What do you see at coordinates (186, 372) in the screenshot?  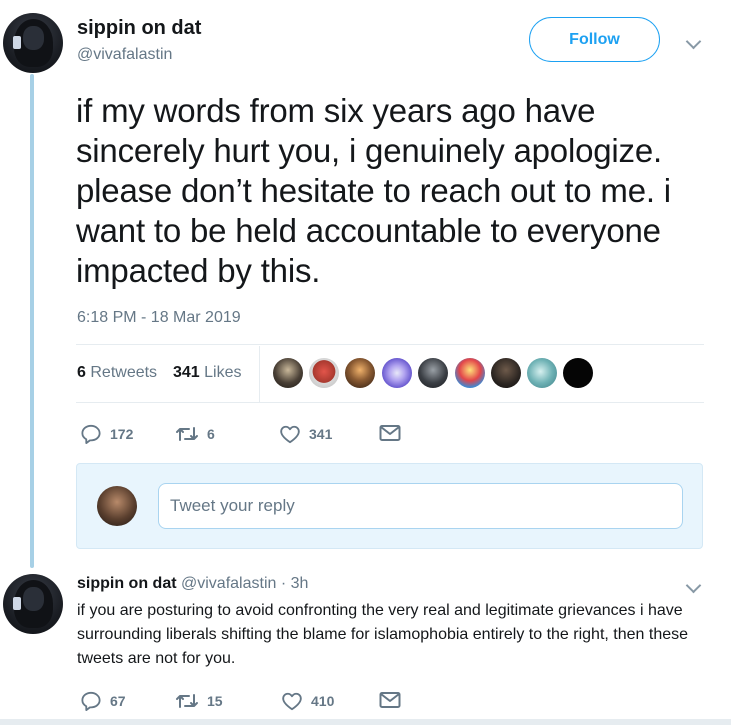 I see `likes-count: 341` at bounding box center [186, 372].